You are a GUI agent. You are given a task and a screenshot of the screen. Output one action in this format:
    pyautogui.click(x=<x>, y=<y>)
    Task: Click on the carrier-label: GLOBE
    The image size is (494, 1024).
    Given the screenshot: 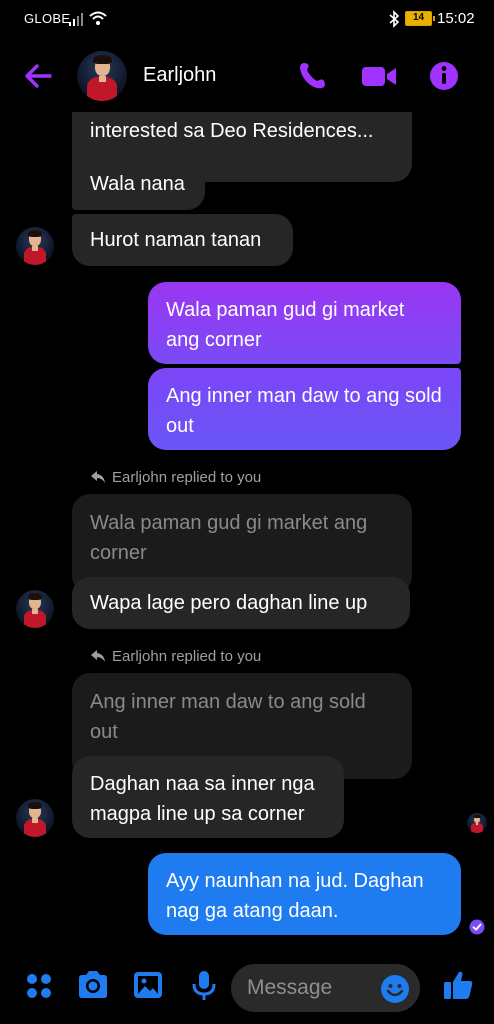 What is the action you would take?
    pyautogui.click(x=47, y=18)
    